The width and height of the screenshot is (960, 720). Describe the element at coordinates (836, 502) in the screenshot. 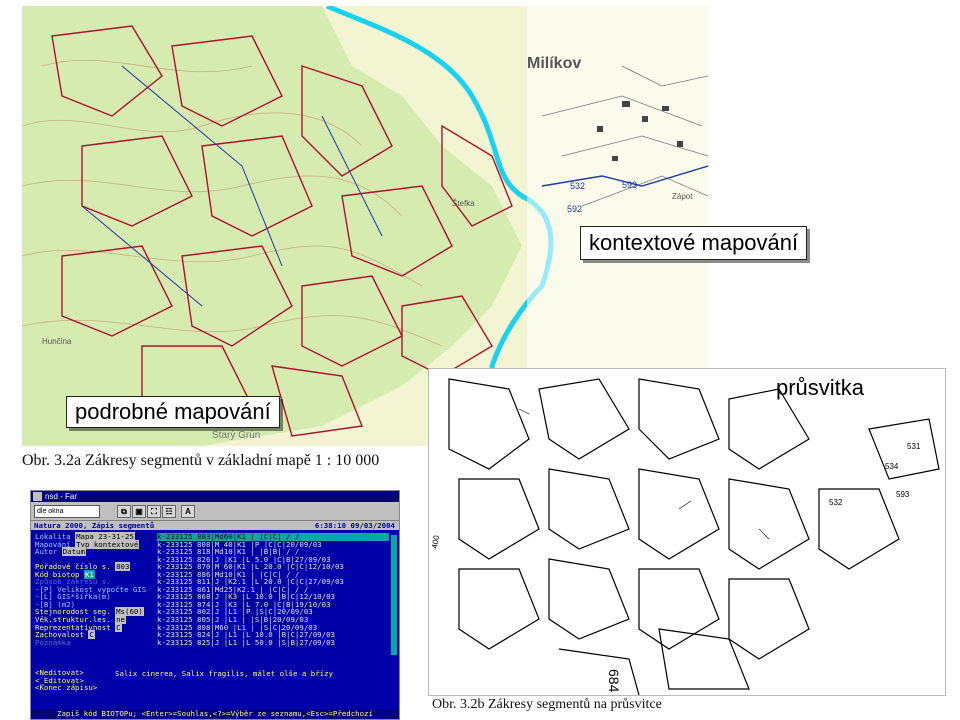

I see `tracing-label: 532` at that location.